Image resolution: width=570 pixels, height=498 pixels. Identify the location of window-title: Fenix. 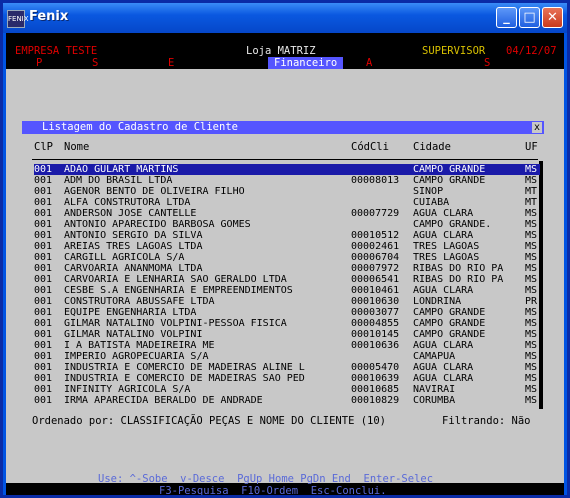
(49, 16).